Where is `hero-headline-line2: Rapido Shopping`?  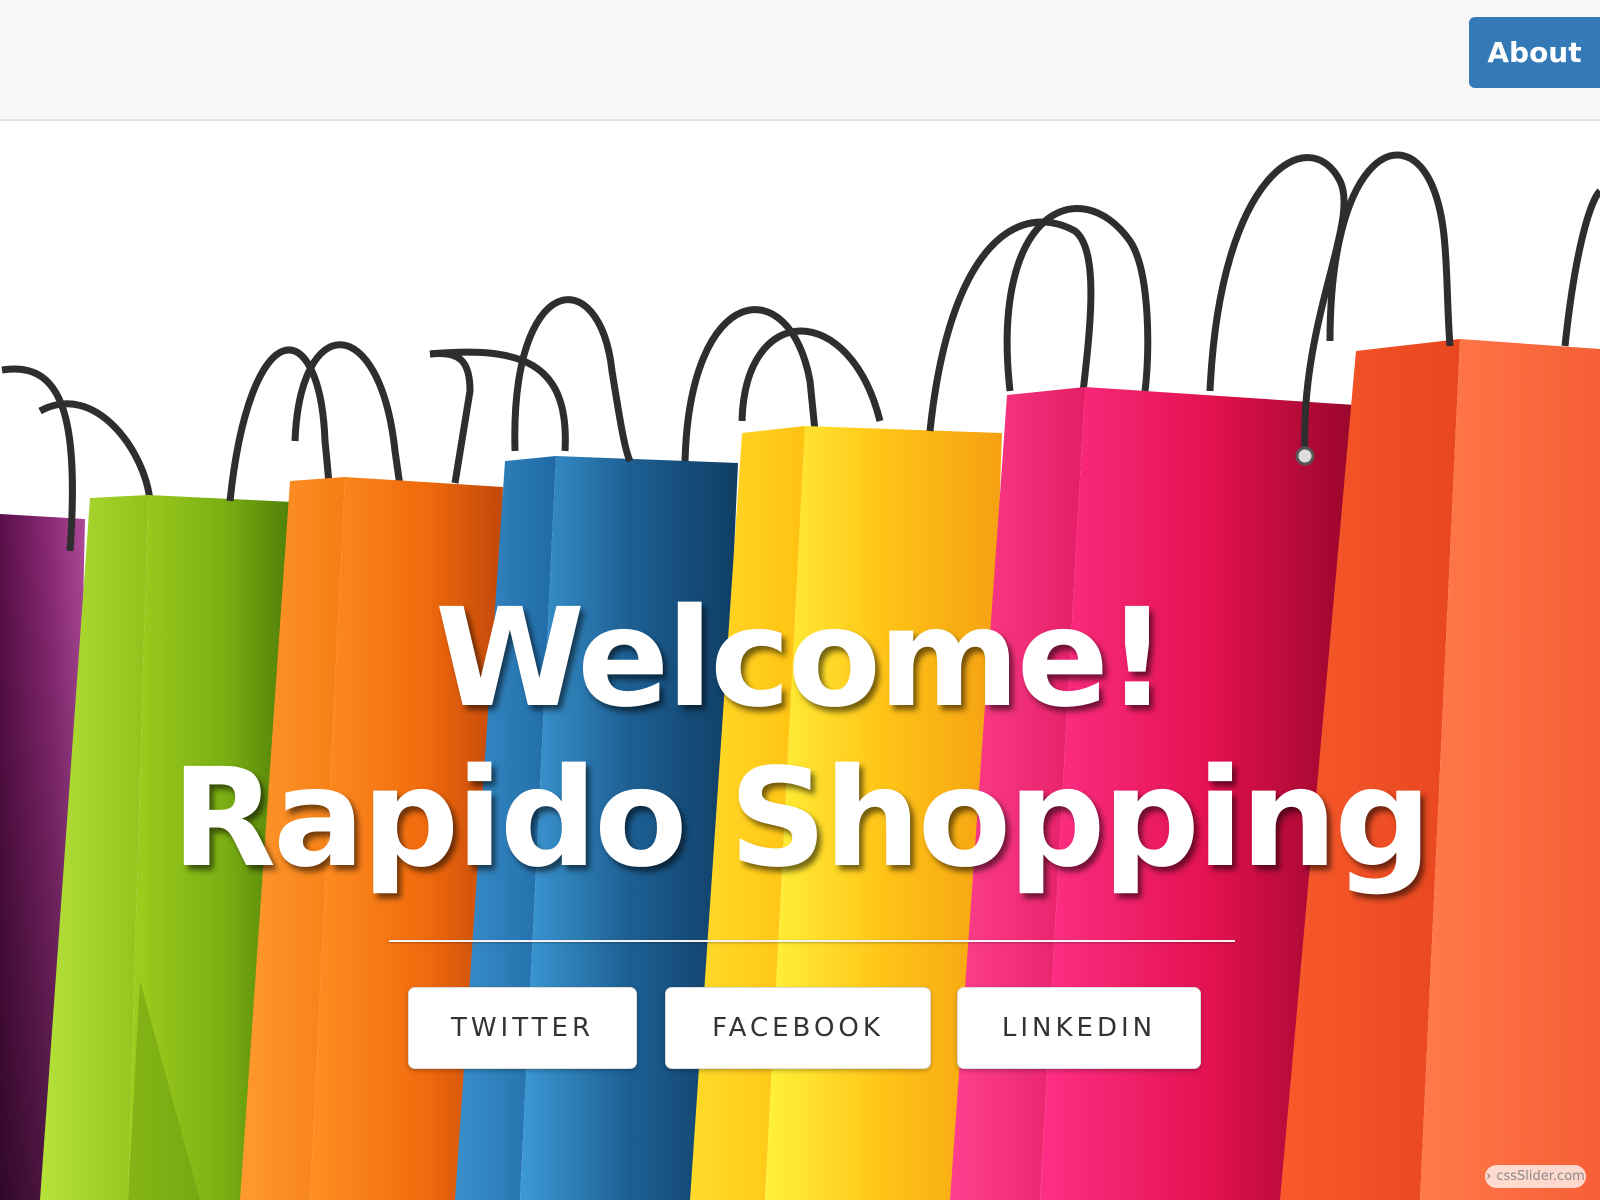 hero-headline-line2: Rapido Shopping is located at coordinates (801, 819).